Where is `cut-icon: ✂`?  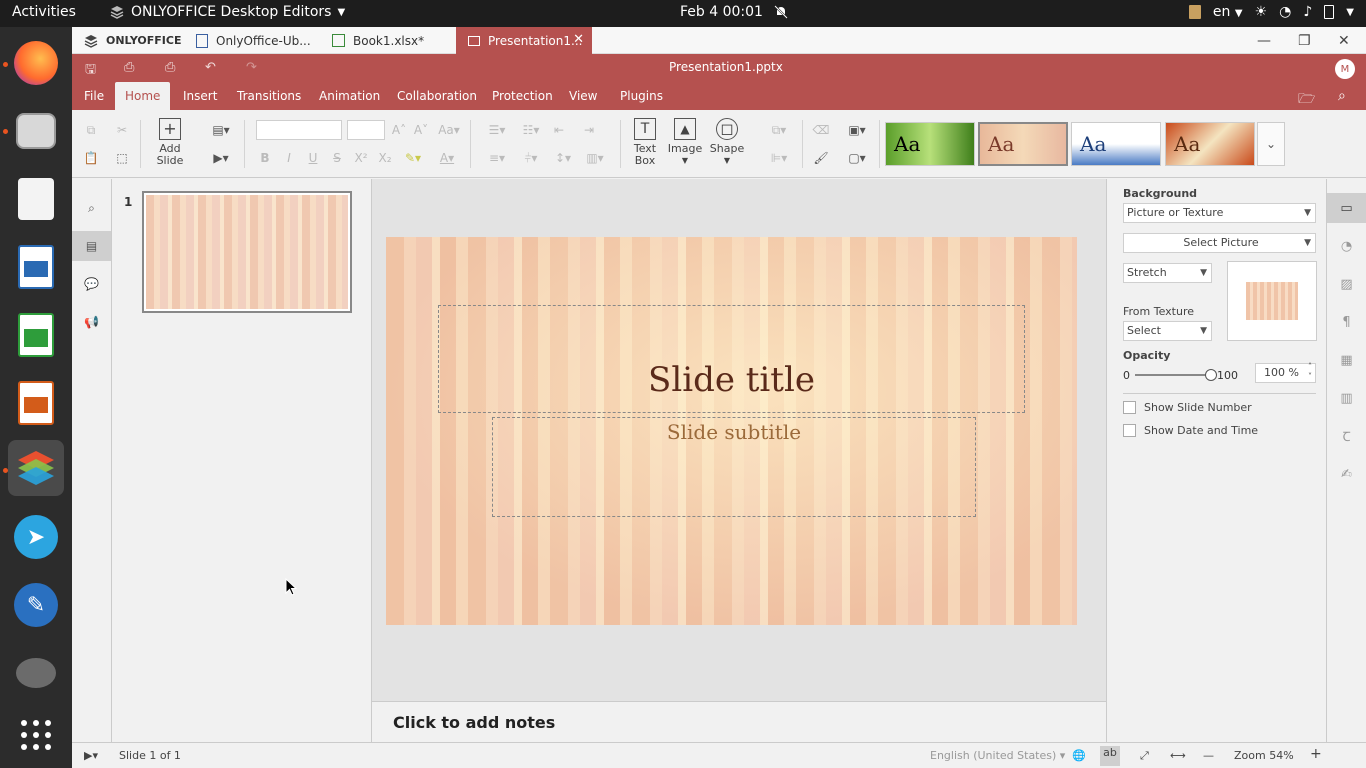 cut-icon: ✂ is located at coordinates (122, 130).